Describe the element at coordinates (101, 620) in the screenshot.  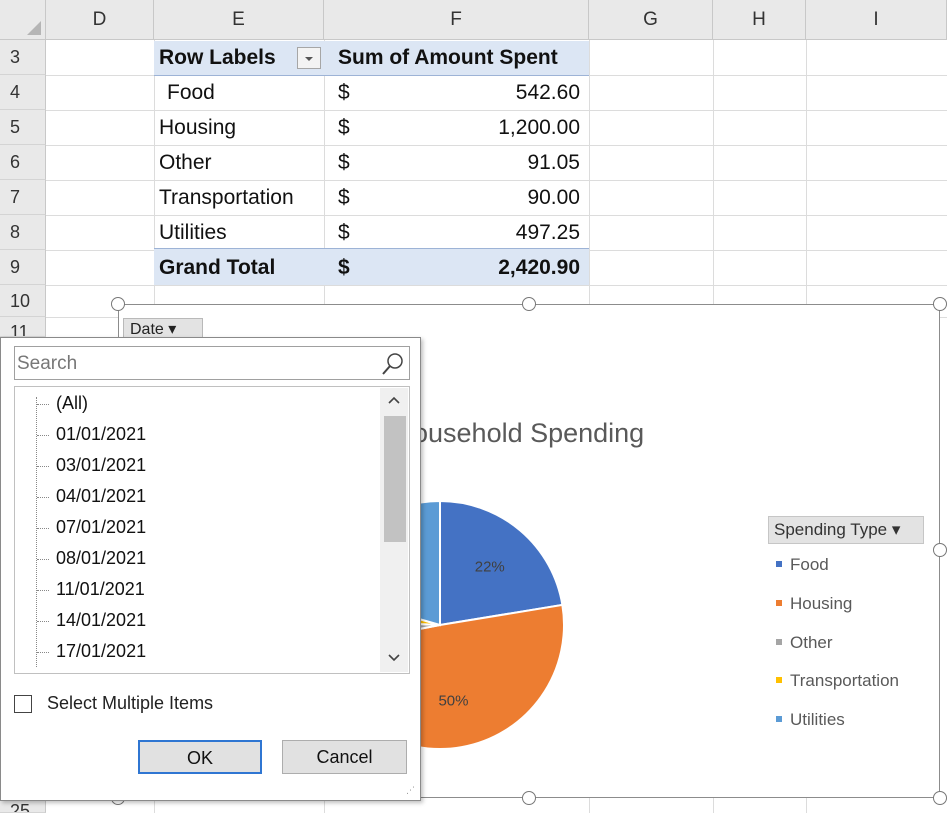
I see `list-item: 14/01/2021` at that location.